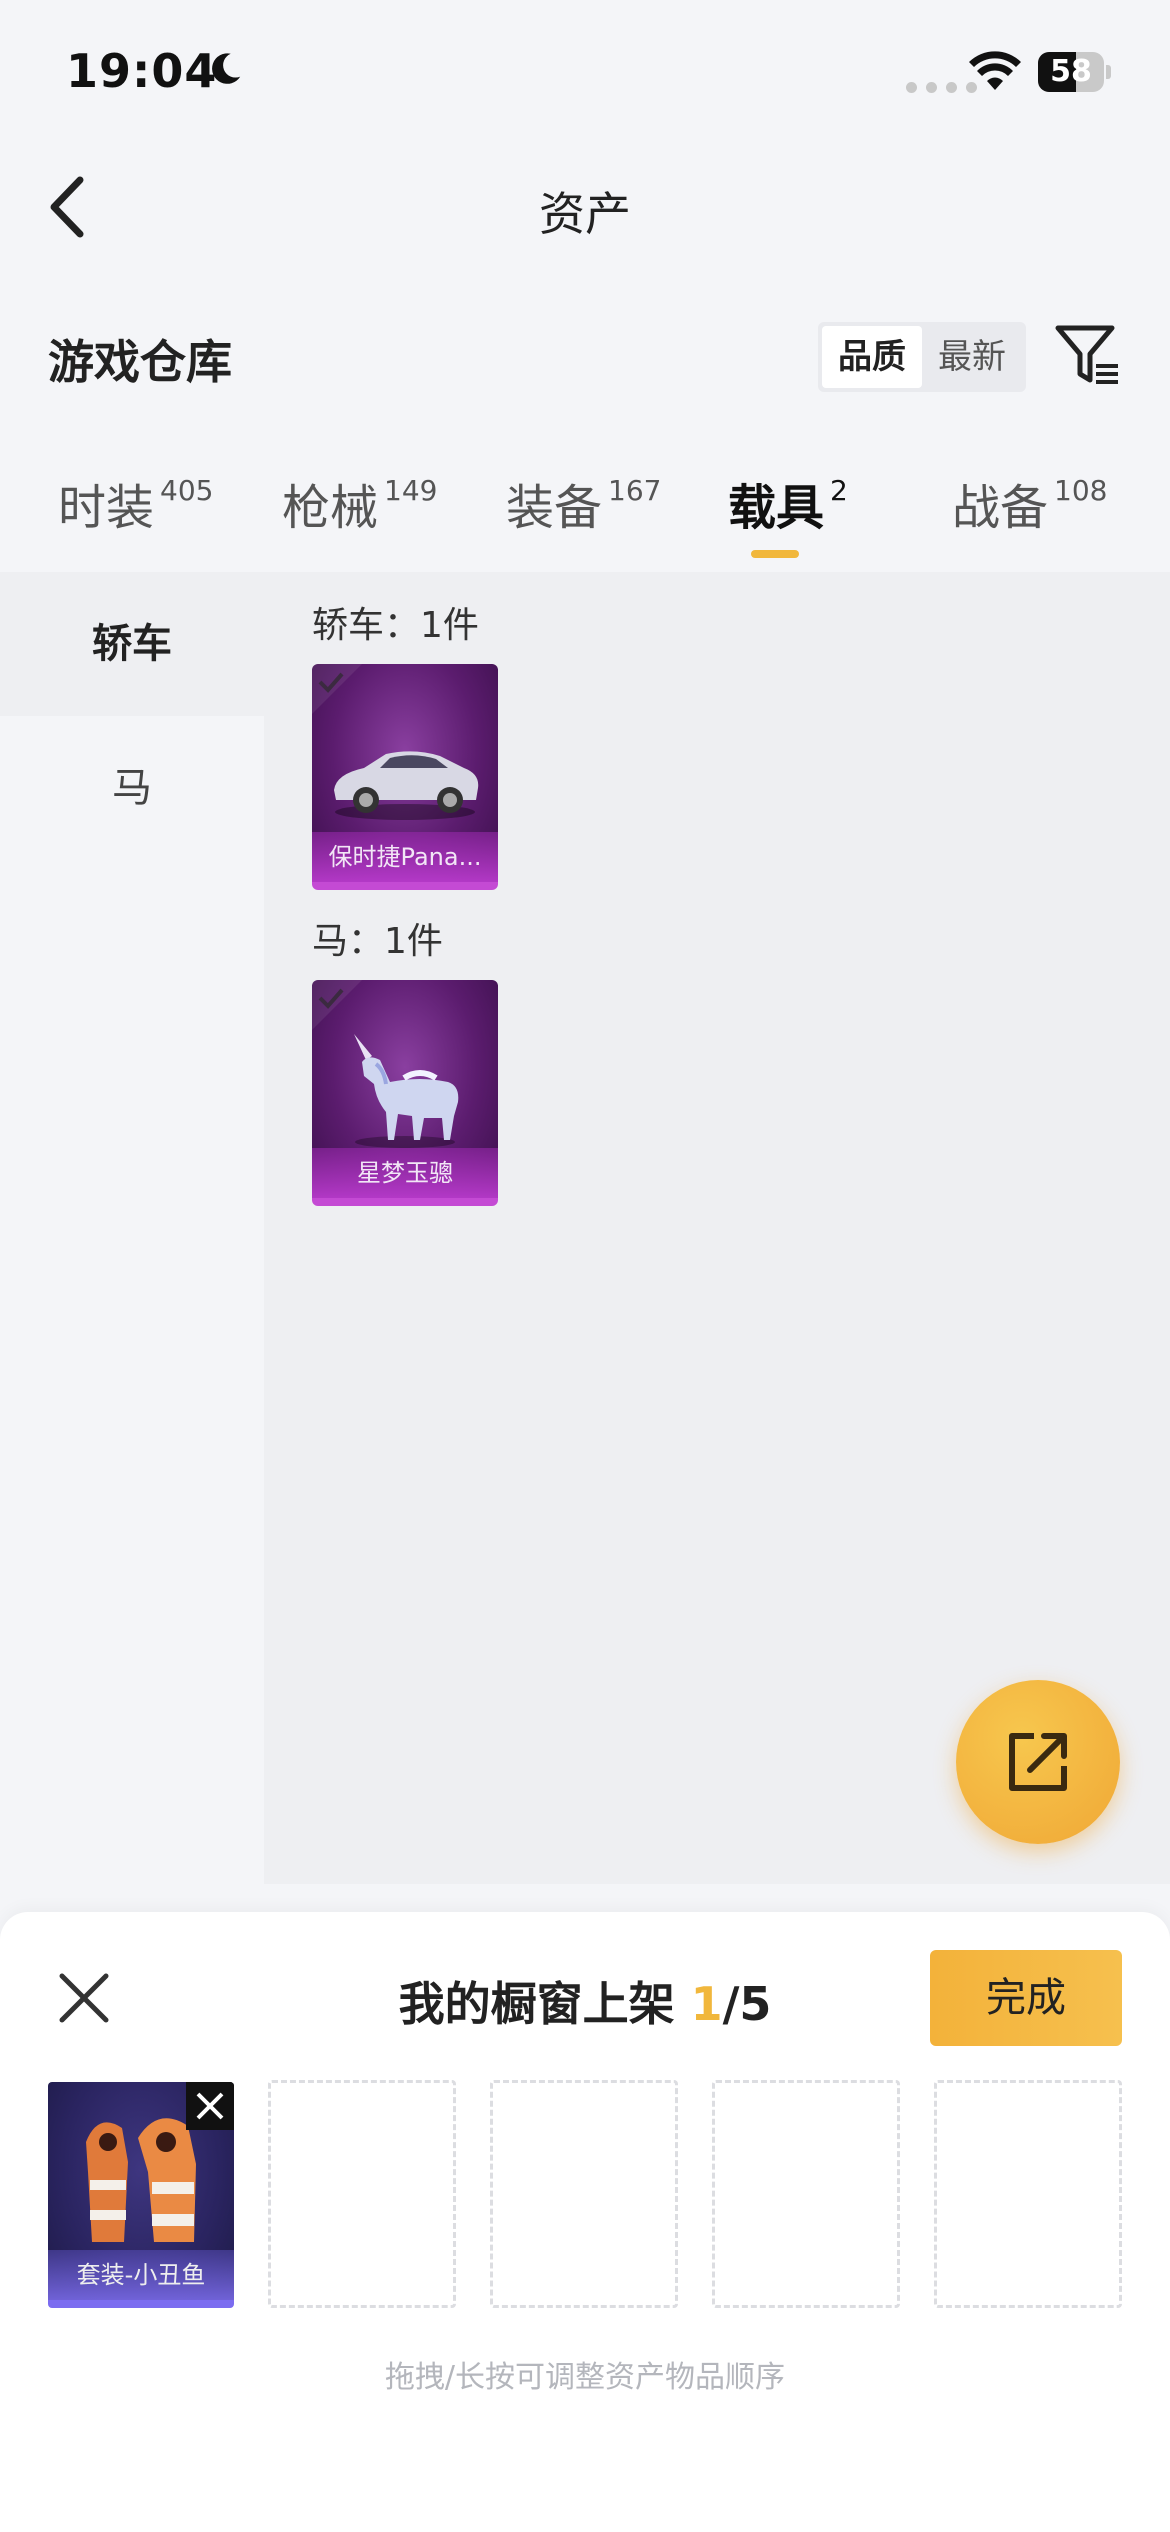 This screenshot has height=2532, width=1170. Describe the element at coordinates (395, 625) in the screenshot. I see `group-label-sedan: 轿车：1件` at that location.